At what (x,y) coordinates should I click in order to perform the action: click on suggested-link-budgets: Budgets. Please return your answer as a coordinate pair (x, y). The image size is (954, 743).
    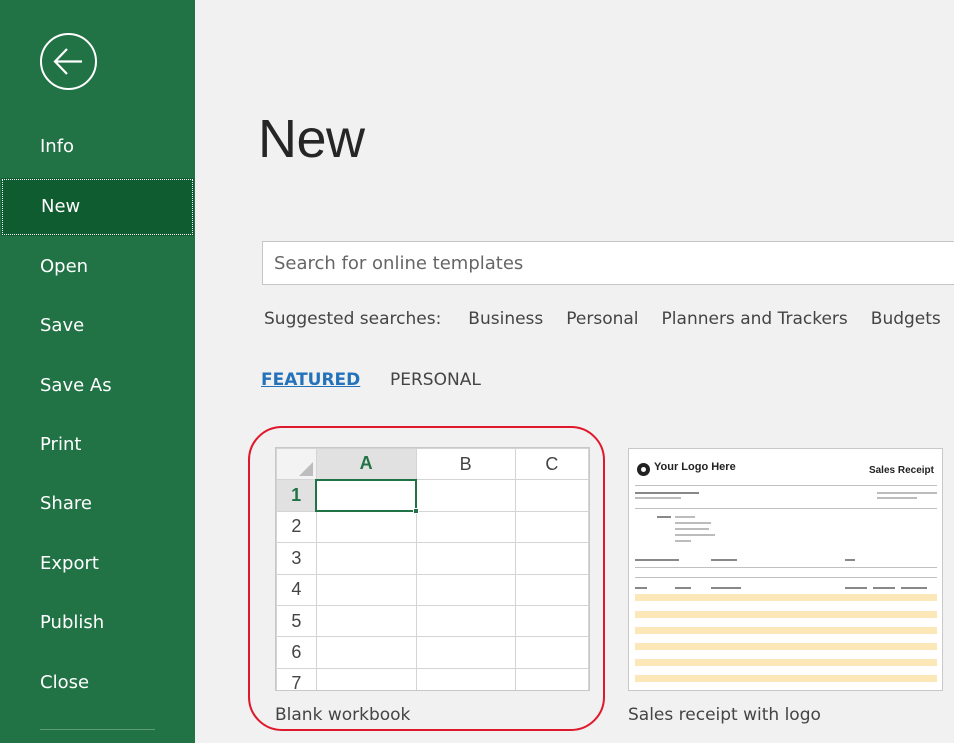
    Looking at the image, I should click on (906, 319).